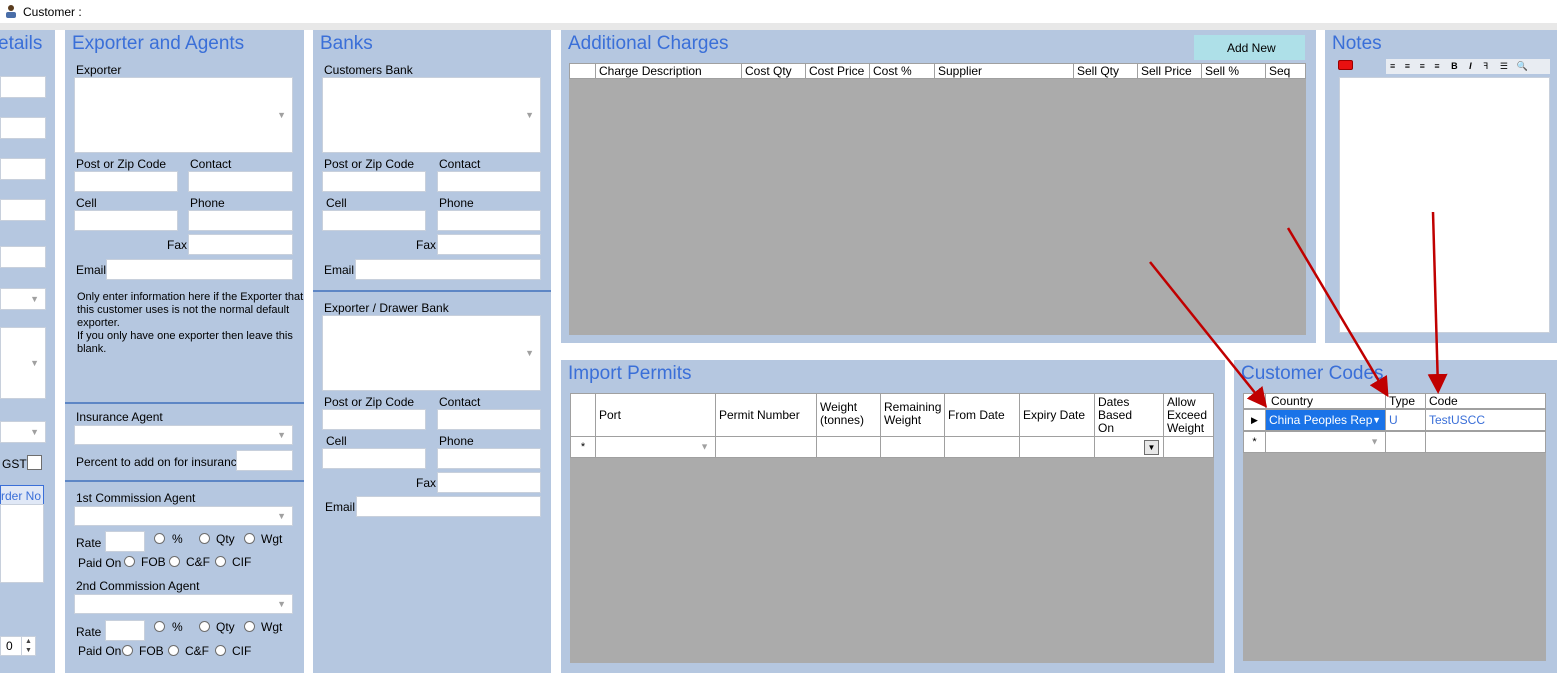  Describe the element at coordinates (1337, 312) in the screenshot. I see `arrow-to-type` at that location.